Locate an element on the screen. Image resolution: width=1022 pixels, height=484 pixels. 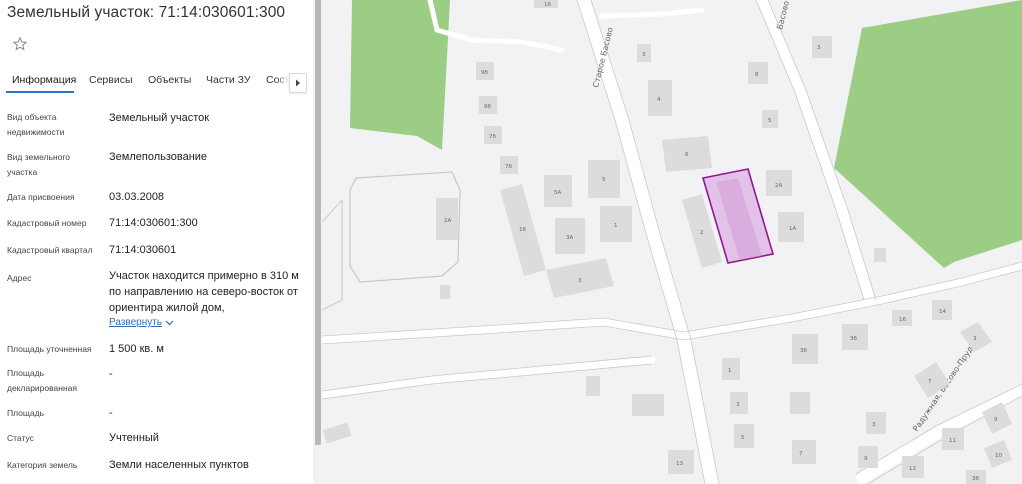
tab-objects: Объекты is located at coordinates (169, 80).